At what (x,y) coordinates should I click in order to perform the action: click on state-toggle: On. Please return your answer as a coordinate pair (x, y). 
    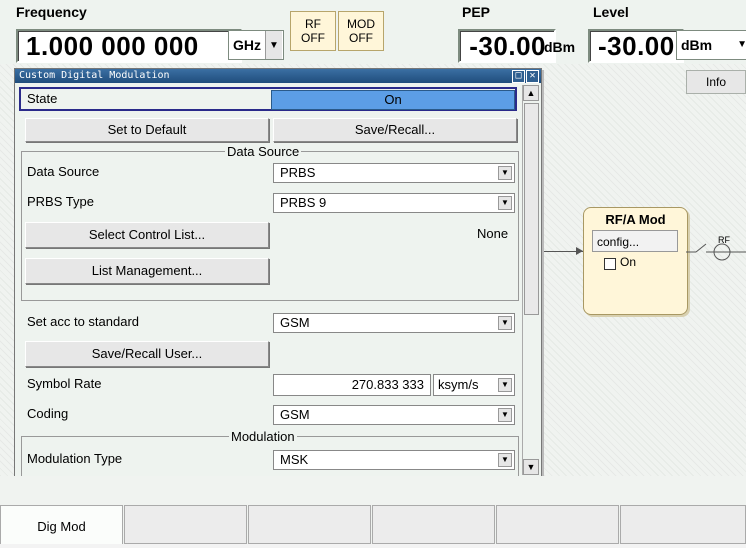
    Looking at the image, I should click on (393, 100).